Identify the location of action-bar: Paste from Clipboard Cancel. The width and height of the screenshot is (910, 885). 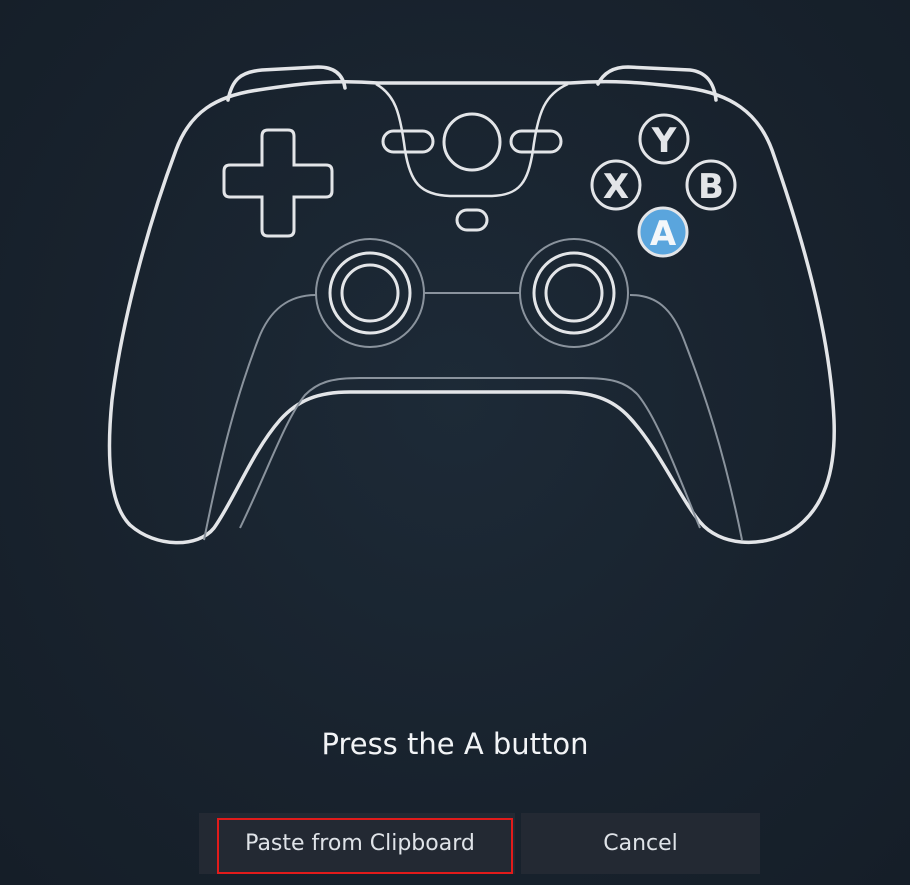
(479, 843).